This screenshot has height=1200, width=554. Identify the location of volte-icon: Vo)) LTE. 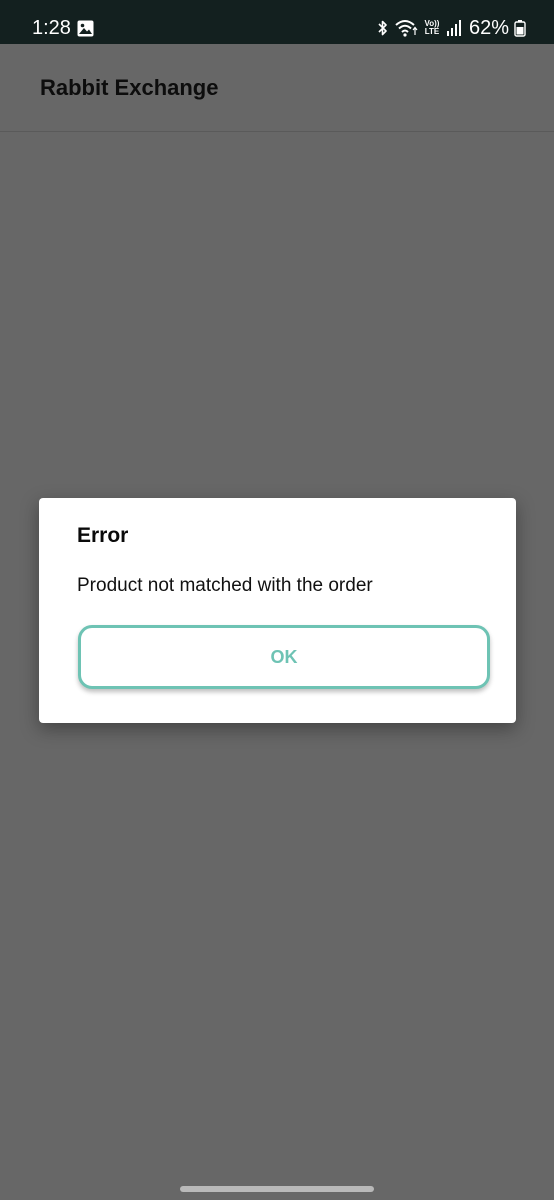
(432, 28).